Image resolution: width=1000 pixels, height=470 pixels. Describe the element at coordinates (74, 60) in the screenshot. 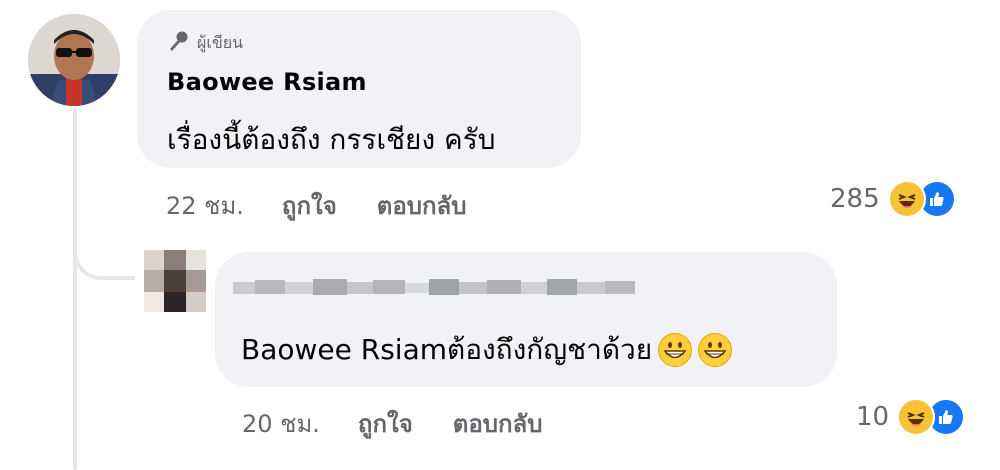

I see `author-avatar` at that location.